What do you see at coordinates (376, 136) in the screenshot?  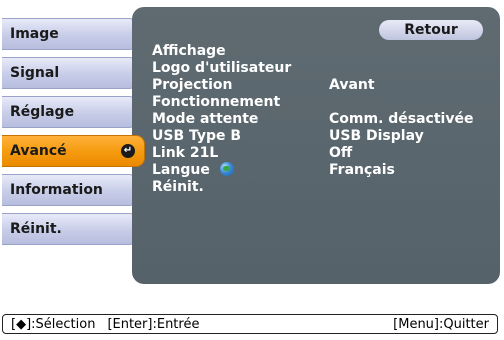 I see `menu-item-value: USB Display` at bounding box center [376, 136].